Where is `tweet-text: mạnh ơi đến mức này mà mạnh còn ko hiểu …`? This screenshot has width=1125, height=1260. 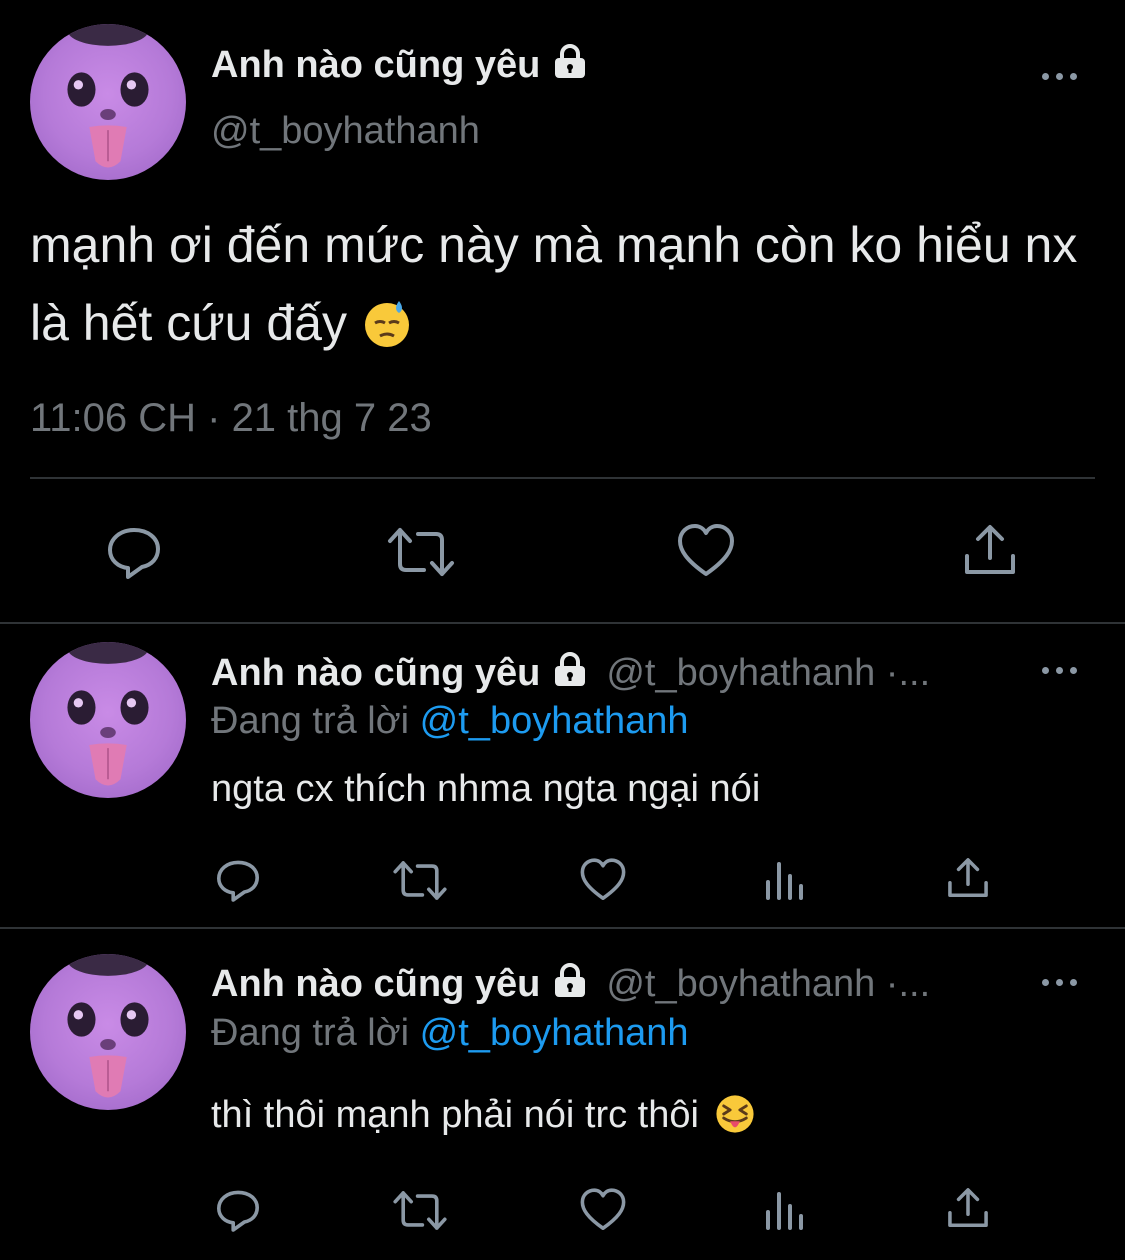
tweet-text: mạnh ơi đến mức này mà mạnh còn ko hiểu … is located at coordinates (554, 284).